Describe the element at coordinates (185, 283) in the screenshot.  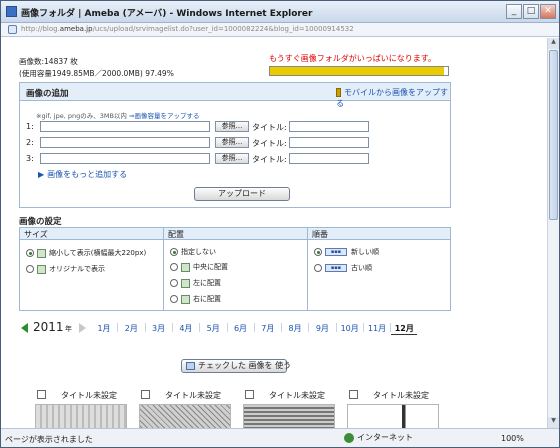
I see `align-left-icon` at that location.